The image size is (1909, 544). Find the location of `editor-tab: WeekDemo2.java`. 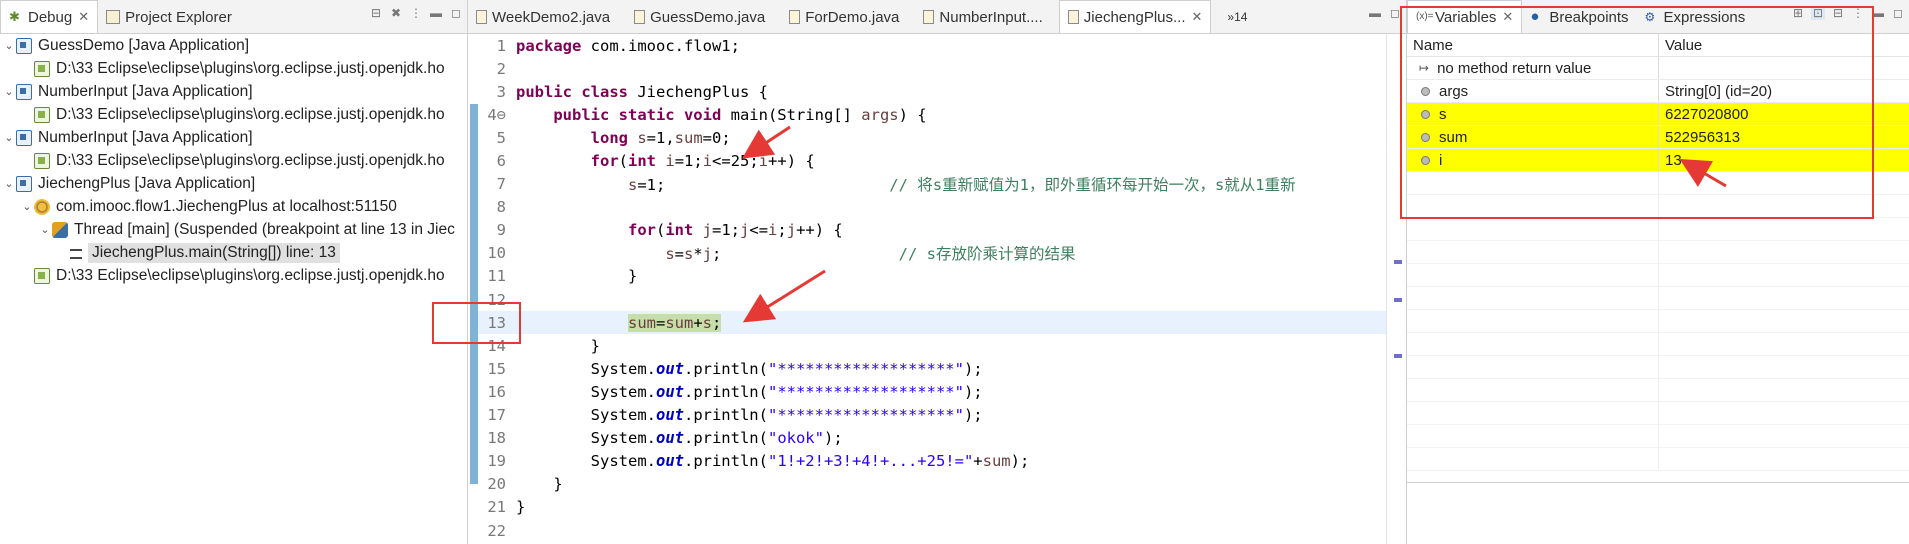

editor-tab: WeekDemo2.java is located at coordinates (543, 17).